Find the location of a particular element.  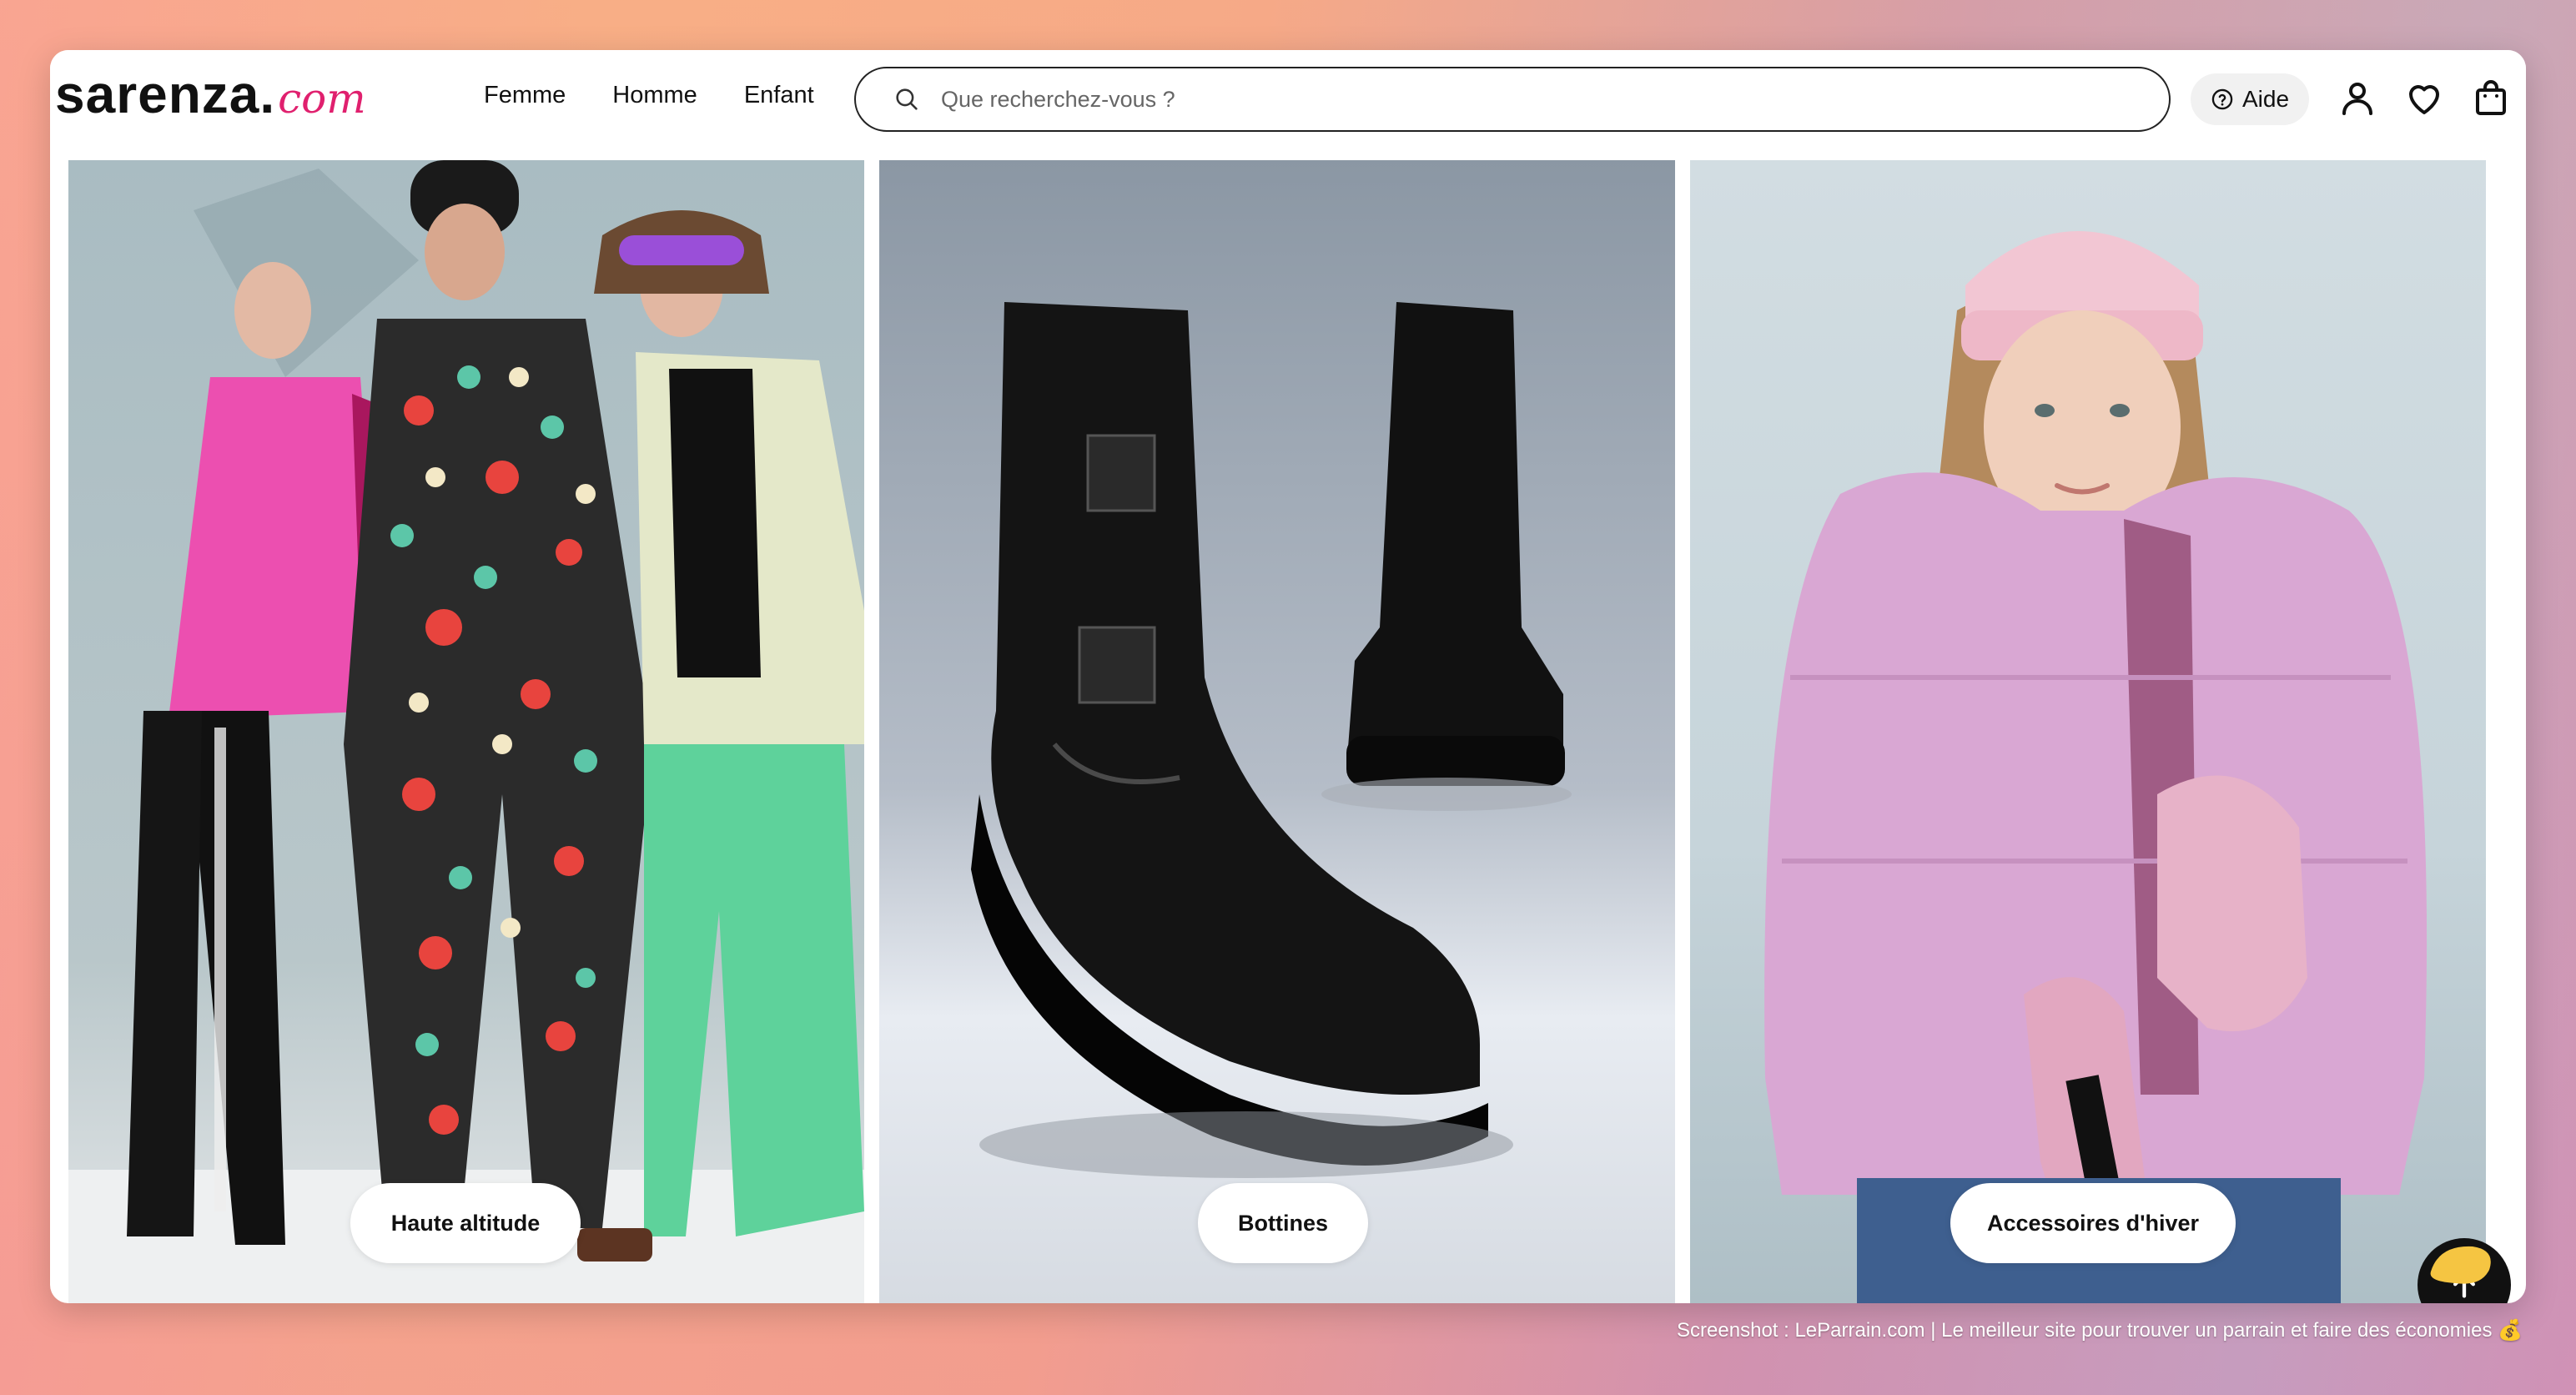

sarenza-logo: sarenza . com is located at coordinates (210, 105).